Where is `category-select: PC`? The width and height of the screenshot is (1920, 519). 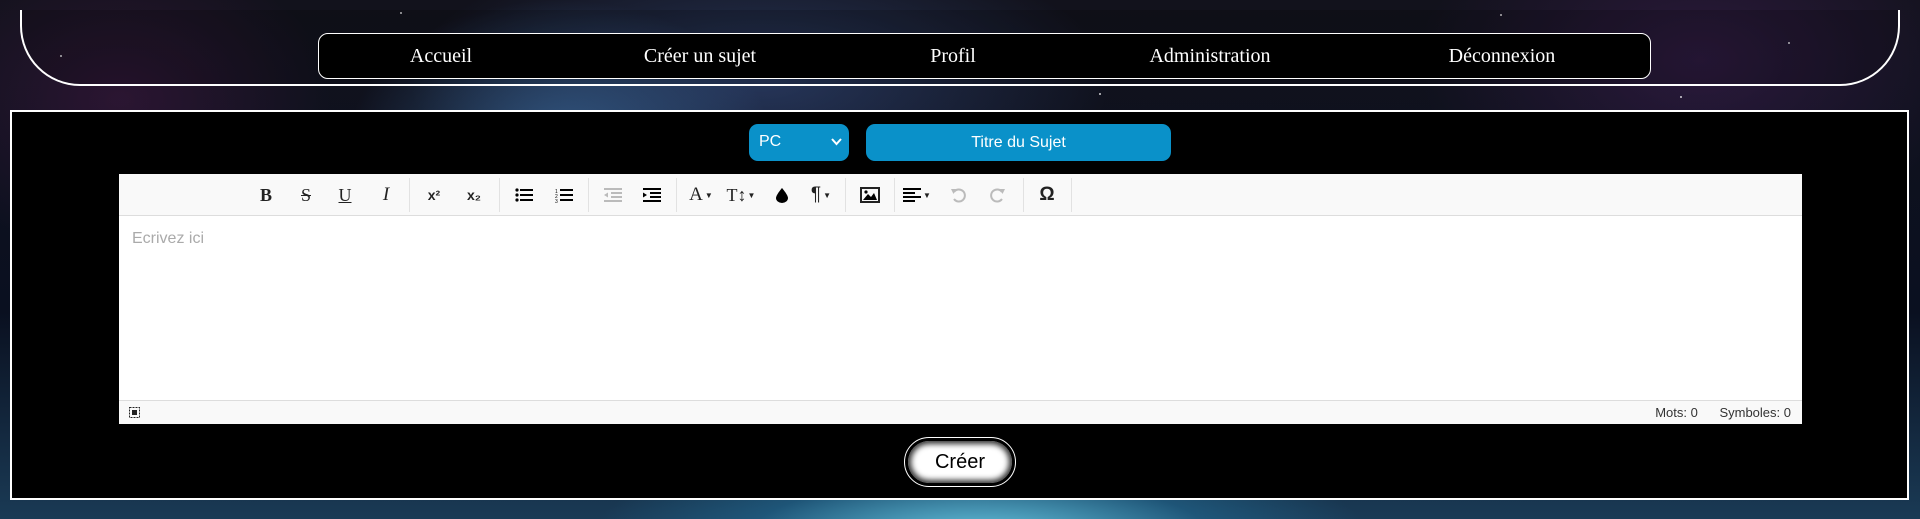 category-select: PC is located at coordinates (799, 142).